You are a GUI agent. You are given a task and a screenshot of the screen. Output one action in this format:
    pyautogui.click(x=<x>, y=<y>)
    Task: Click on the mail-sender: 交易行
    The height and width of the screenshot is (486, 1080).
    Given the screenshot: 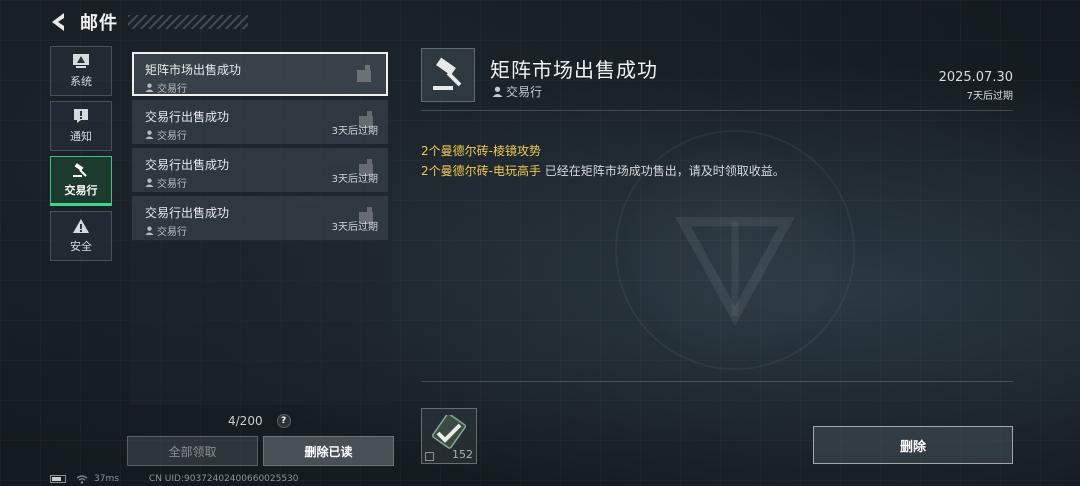 What is the action you would take?
    pyautogui.click(x=265, y=87)
    